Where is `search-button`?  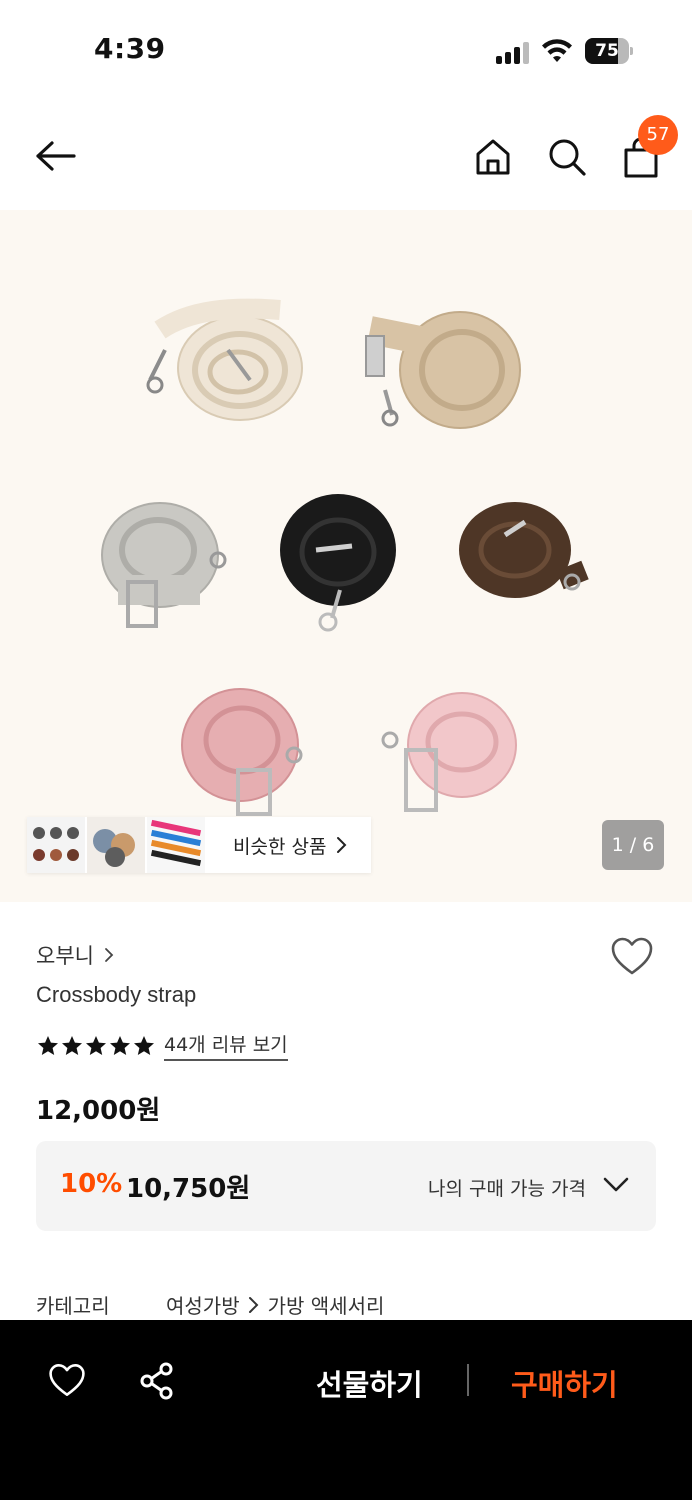
search-button is located at coordinates (567, 157).